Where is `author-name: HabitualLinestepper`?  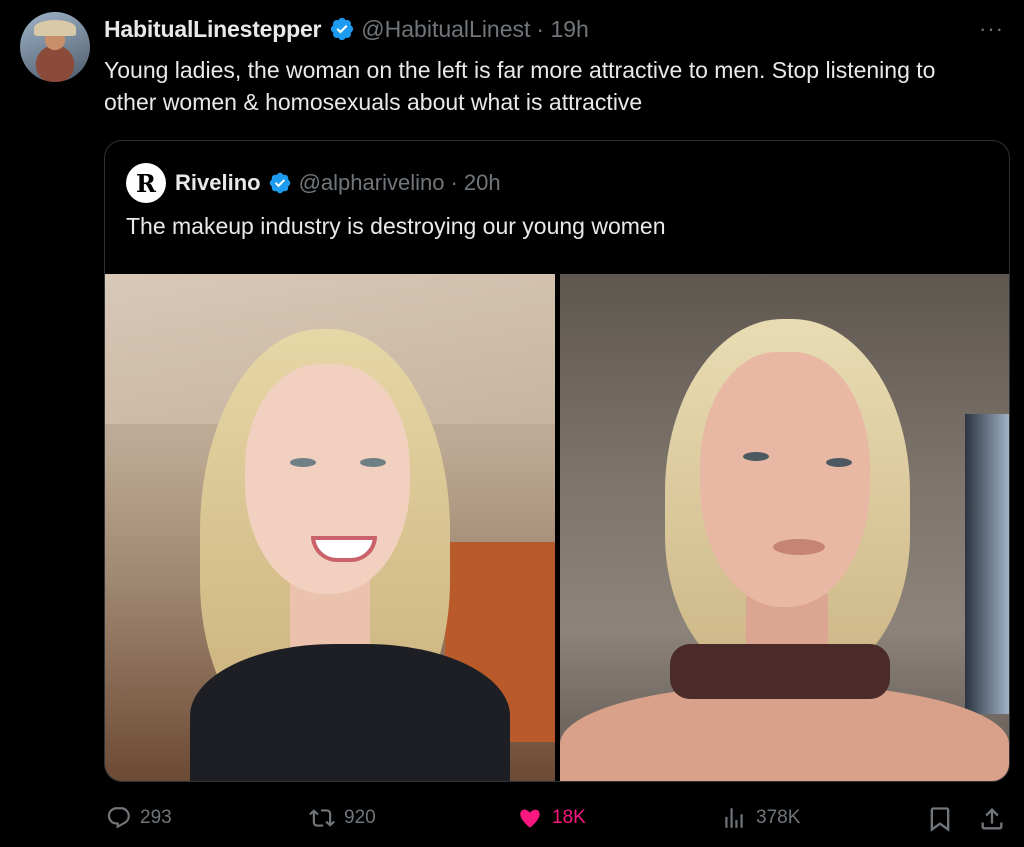
author-name: HabitualLinestepper is located at coordinates (212, 29).